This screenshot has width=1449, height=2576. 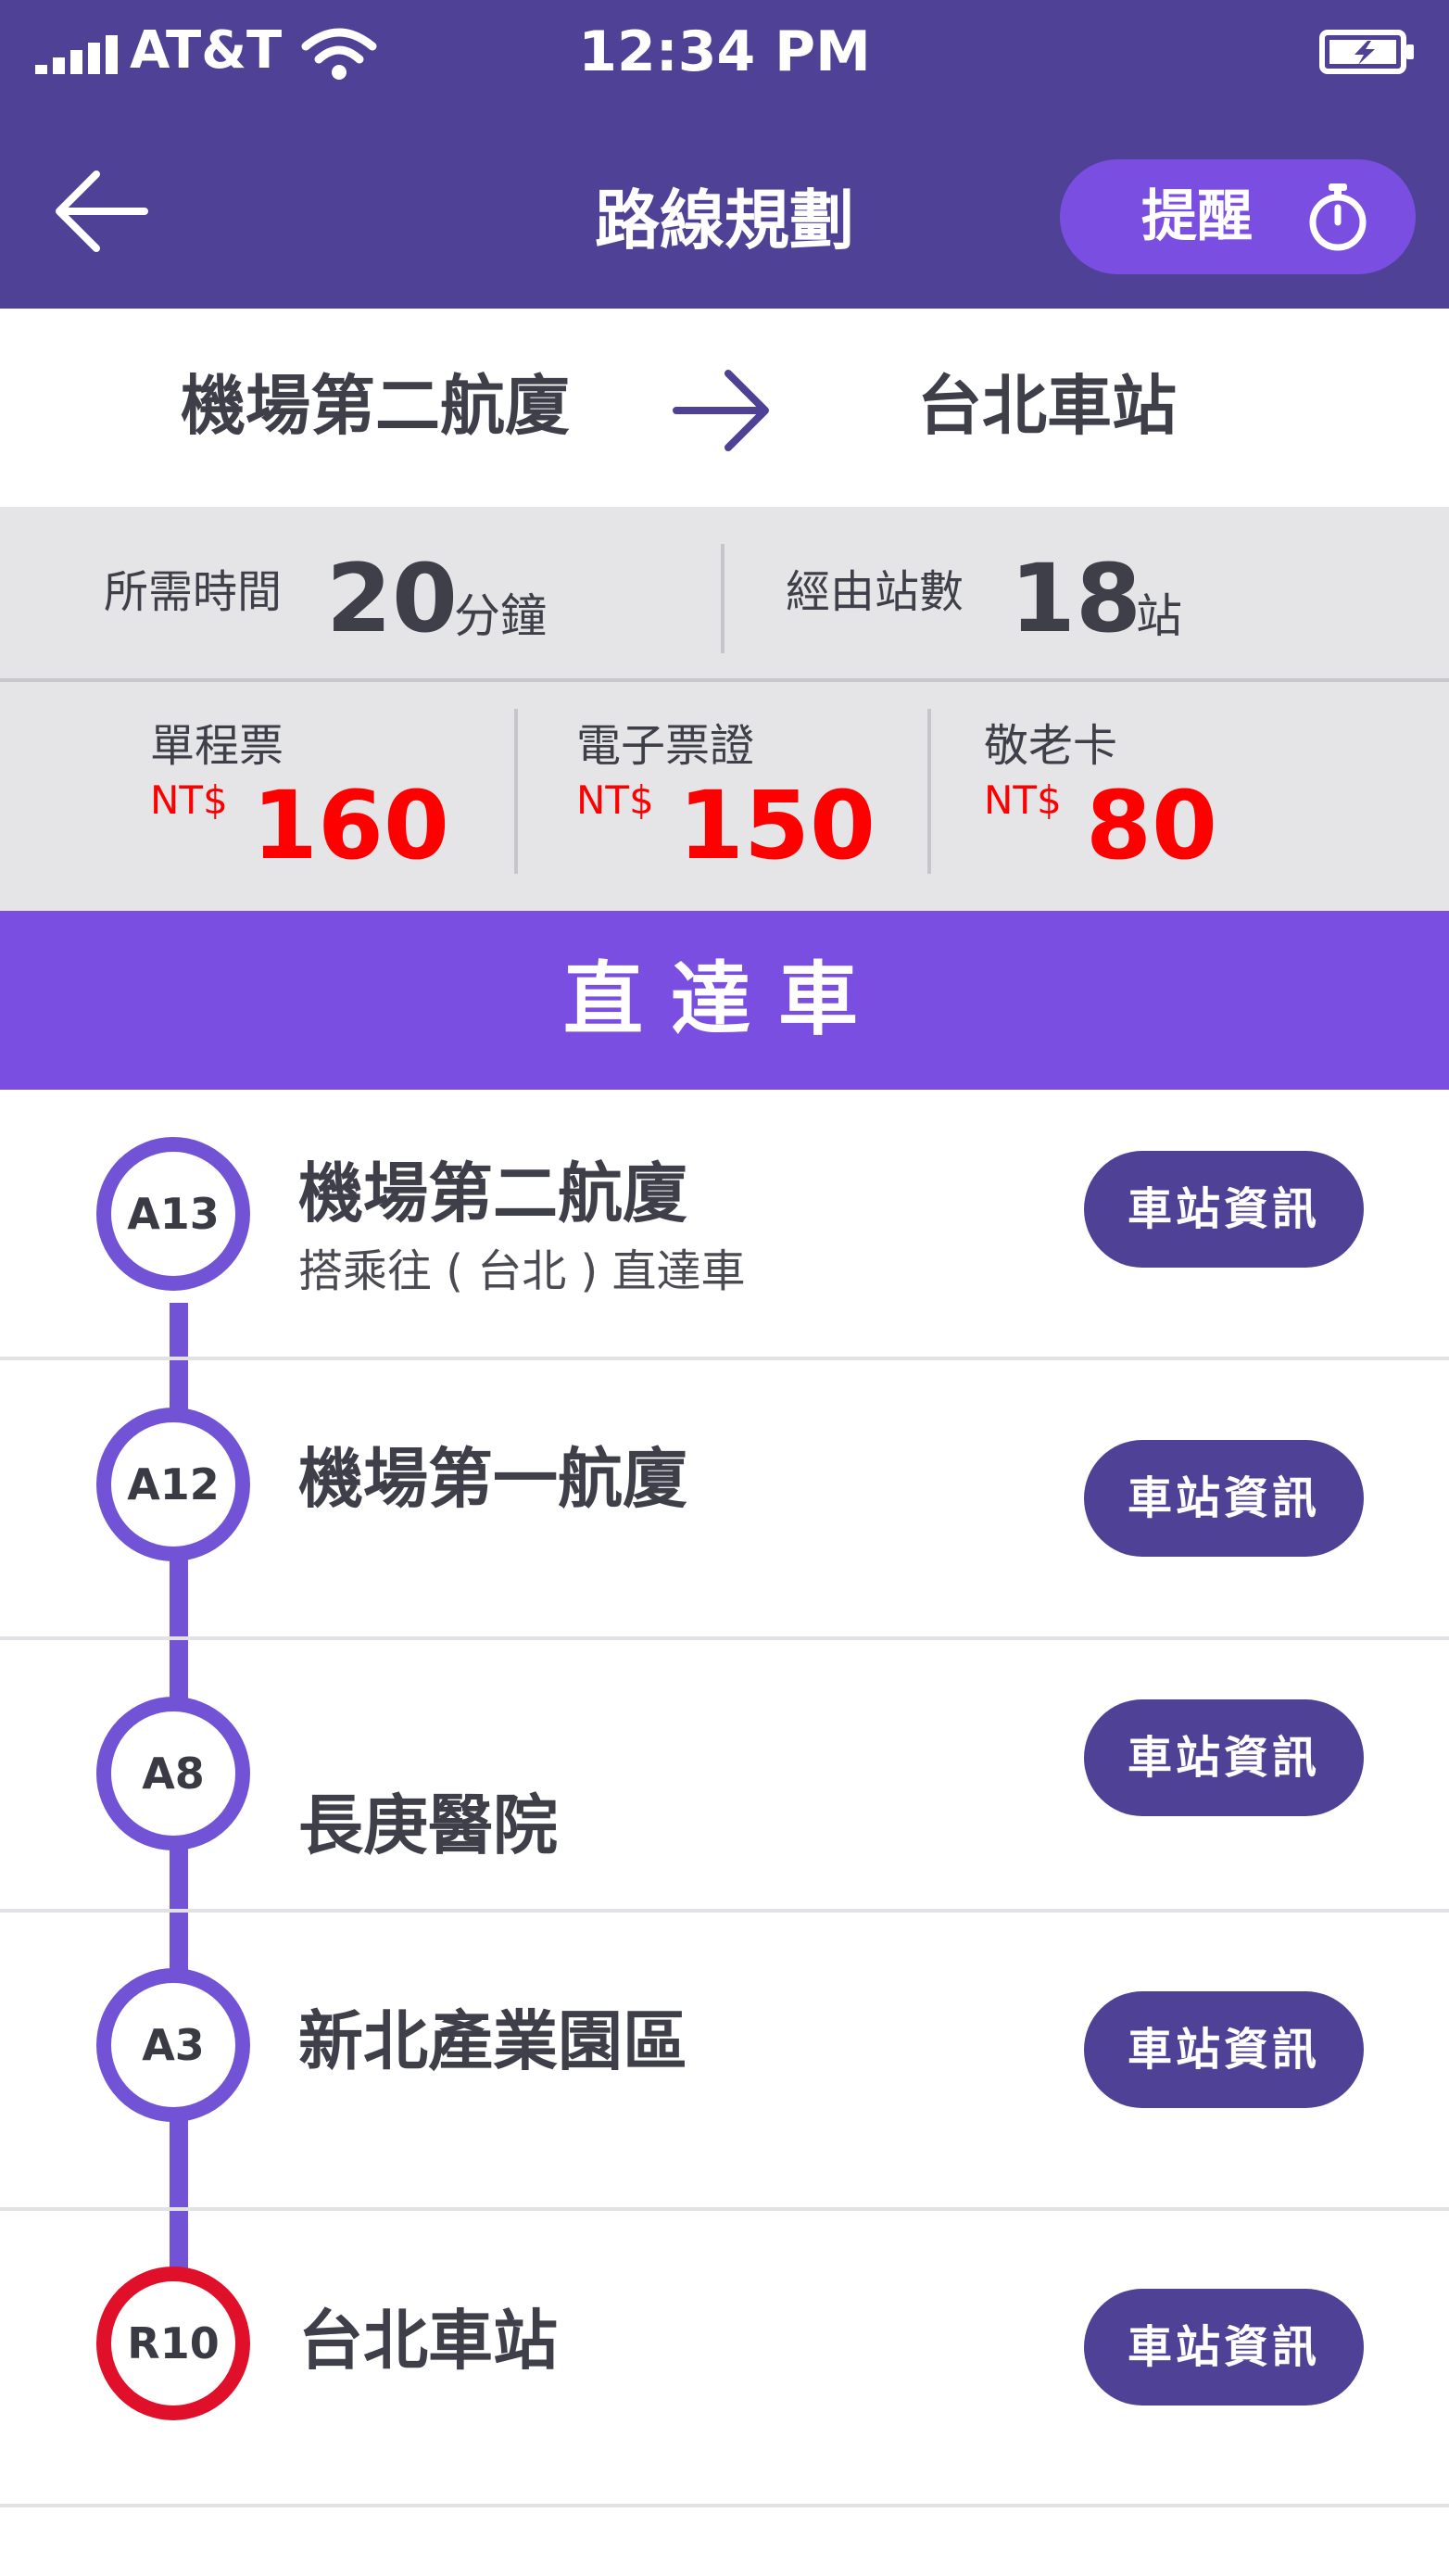 I want to click on service-type-banner: 直達車, so click(x=724, y=1000).